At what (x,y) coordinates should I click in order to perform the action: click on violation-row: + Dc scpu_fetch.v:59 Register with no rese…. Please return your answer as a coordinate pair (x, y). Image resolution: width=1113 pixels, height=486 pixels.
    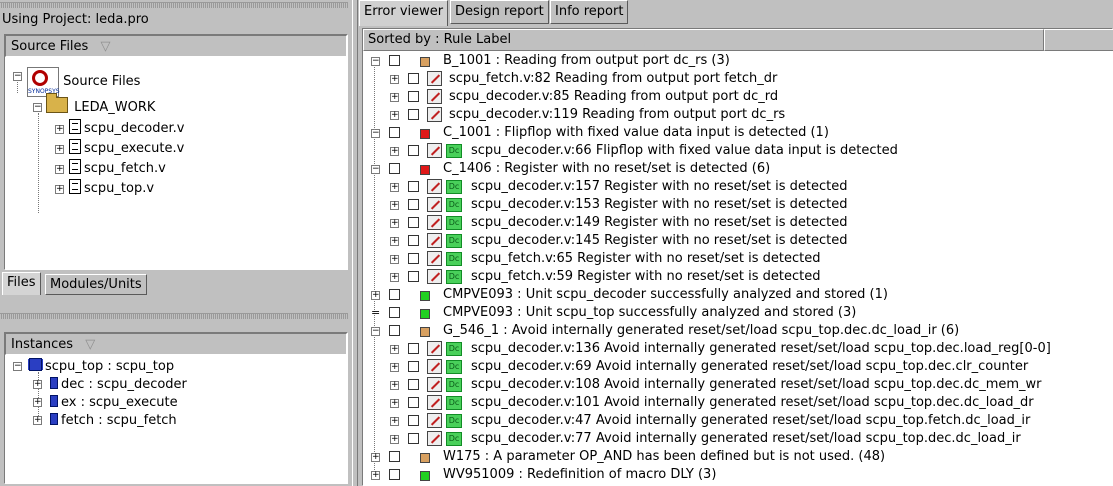
    Looking at the image, I should click on (737, 277).